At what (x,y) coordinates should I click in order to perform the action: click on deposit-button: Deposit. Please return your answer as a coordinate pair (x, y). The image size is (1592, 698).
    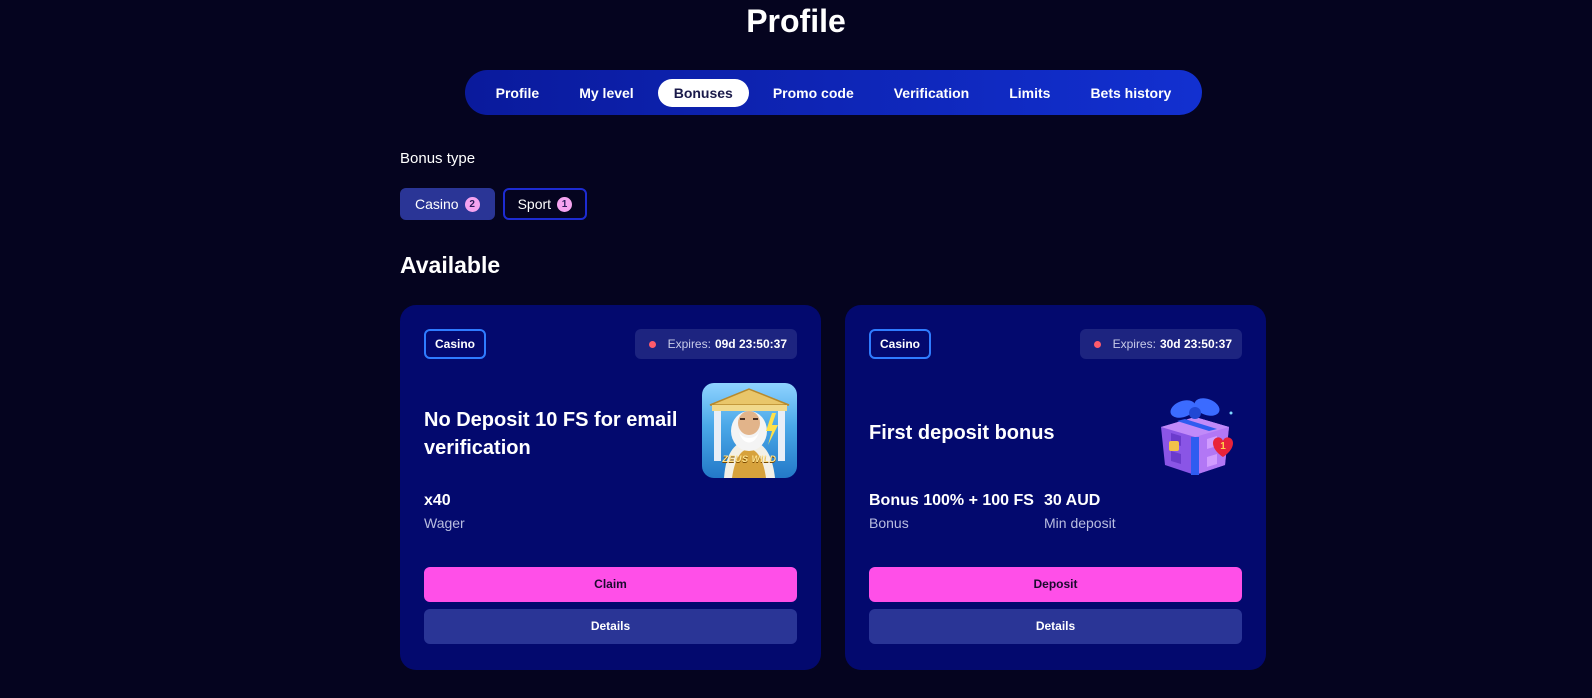
    Looking at the image, I should click on (1055, 584).